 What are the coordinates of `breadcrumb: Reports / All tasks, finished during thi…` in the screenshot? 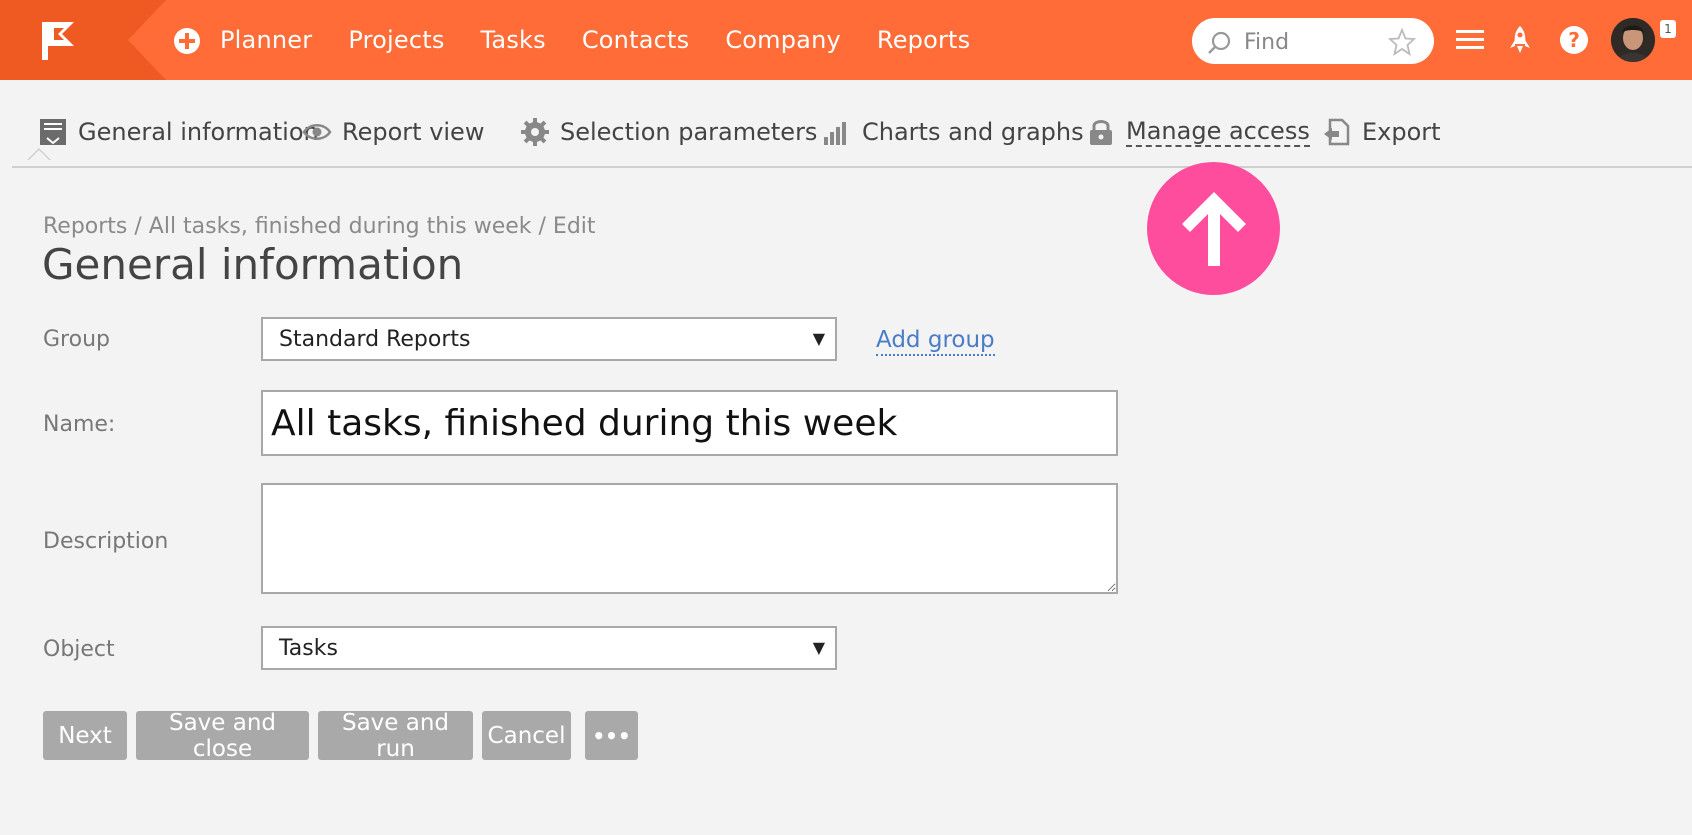 It's located at (319, 226).